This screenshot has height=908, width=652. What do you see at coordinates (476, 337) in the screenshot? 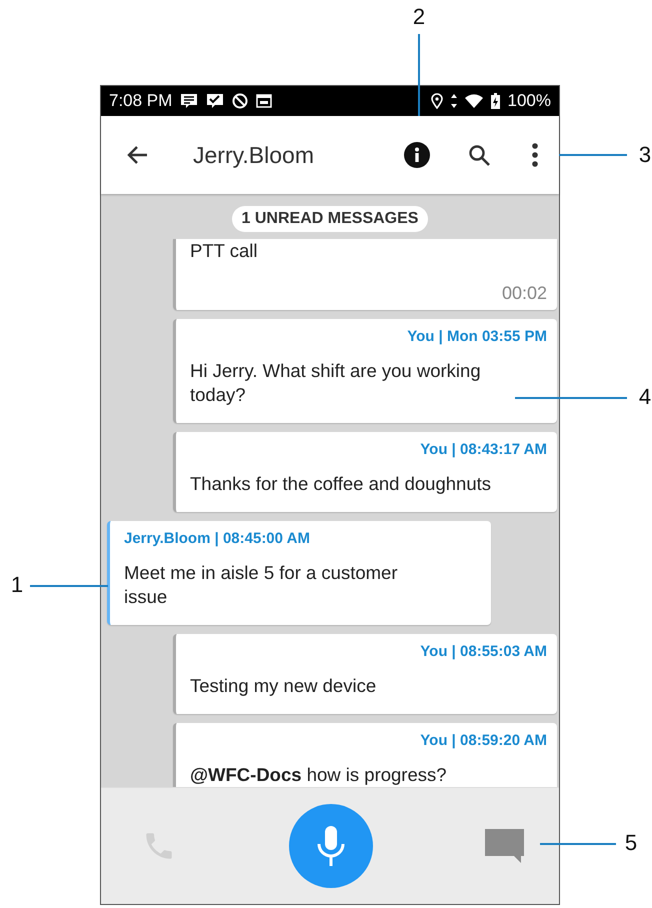
I see `message-header: You | Mon 03:55 PM` at bounding box center [476, 337].